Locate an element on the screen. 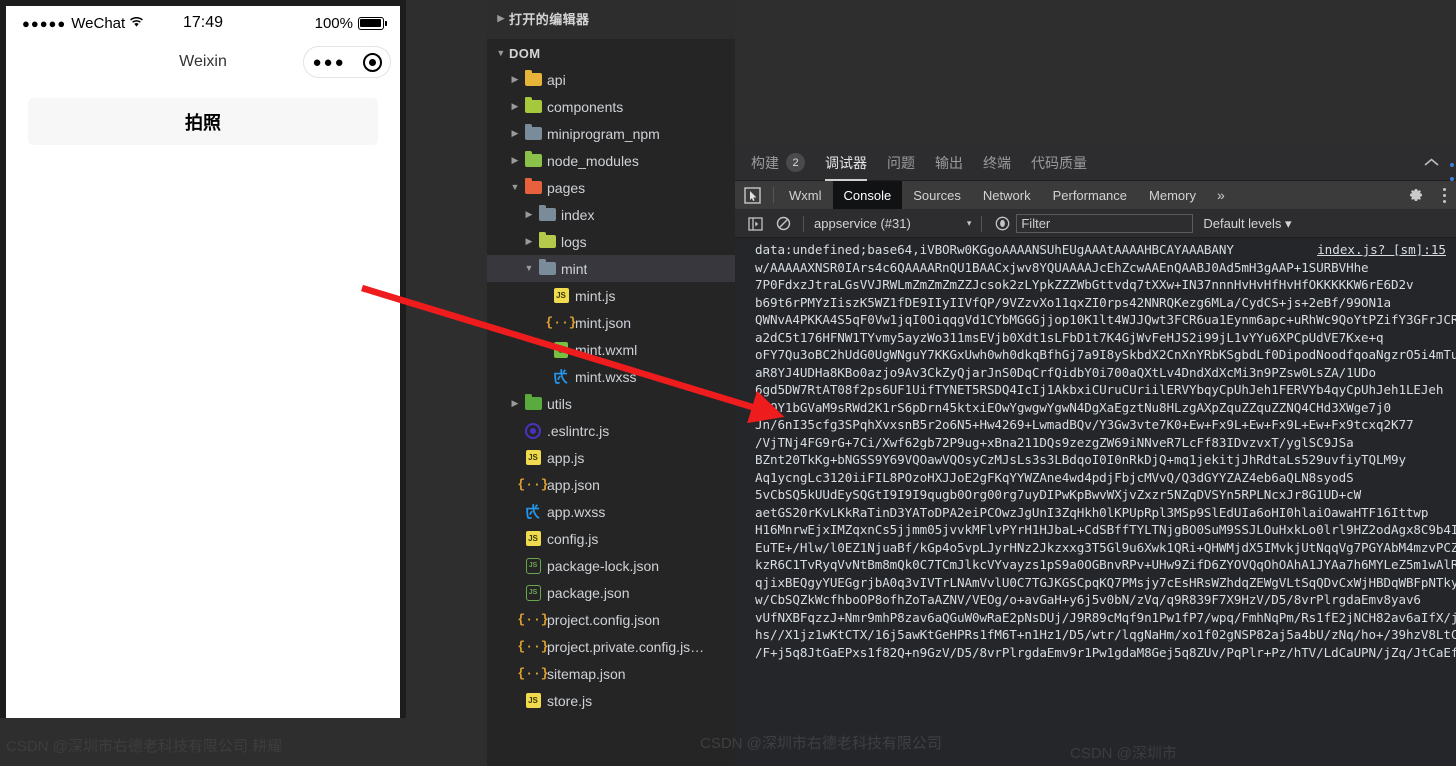  target-circle-icon is located at coordinates (372, 62).